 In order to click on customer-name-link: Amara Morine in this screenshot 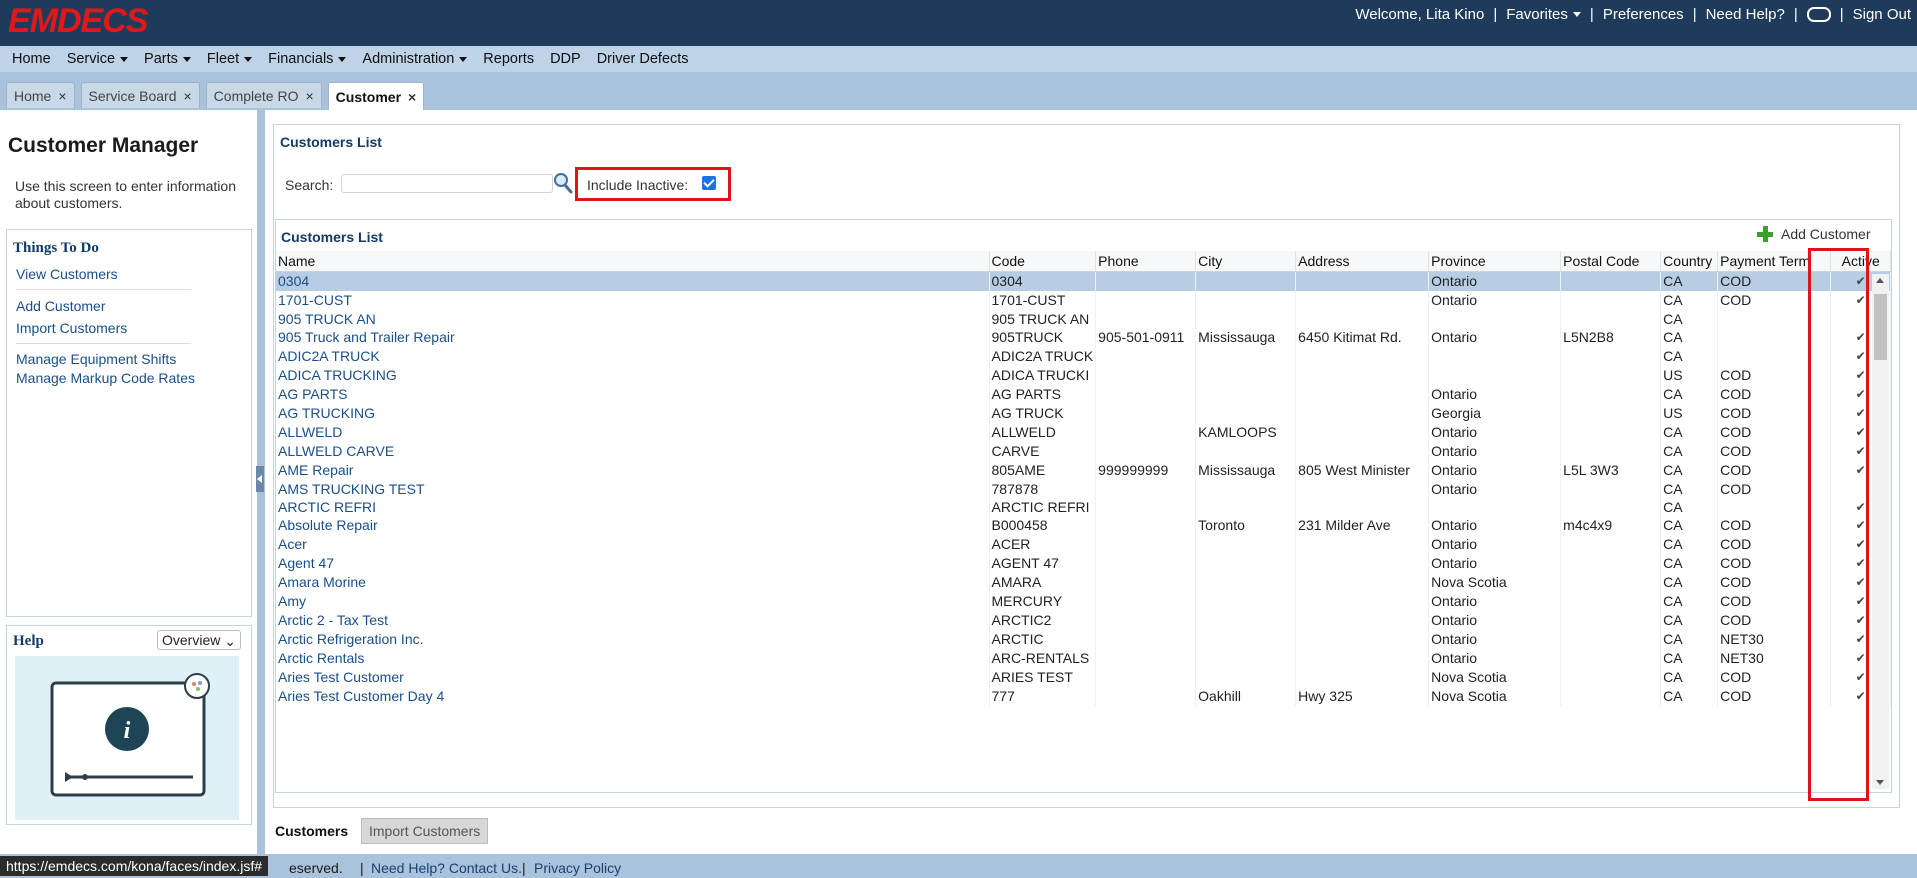, I will do `click(633, 582)`.